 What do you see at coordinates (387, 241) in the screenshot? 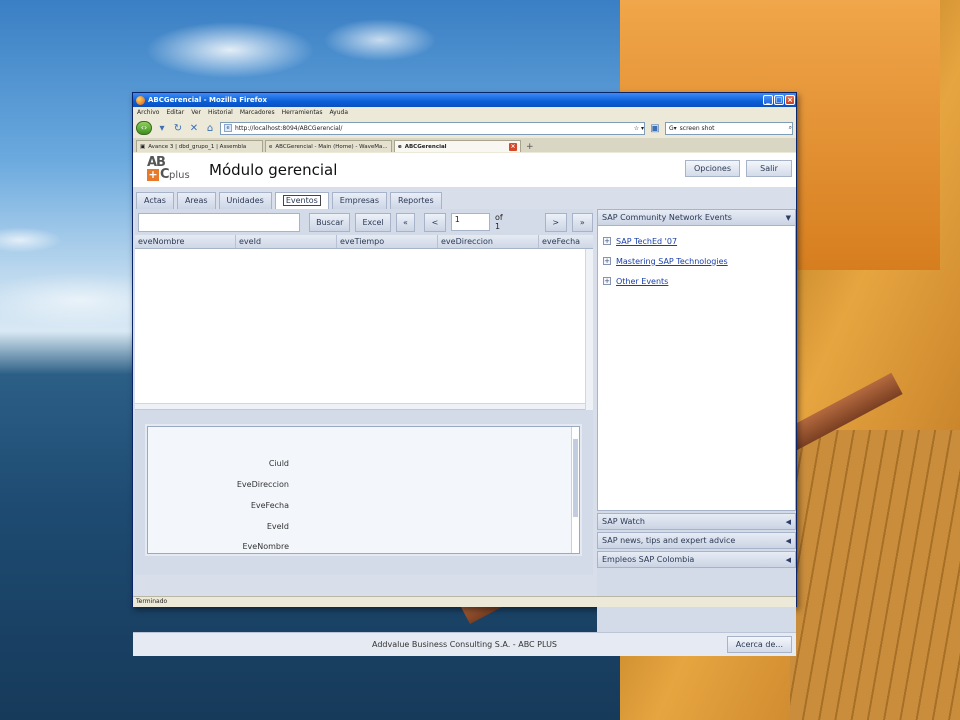
I see `column-evetiempo: eveTiempo` at bounding box center [387, 241].